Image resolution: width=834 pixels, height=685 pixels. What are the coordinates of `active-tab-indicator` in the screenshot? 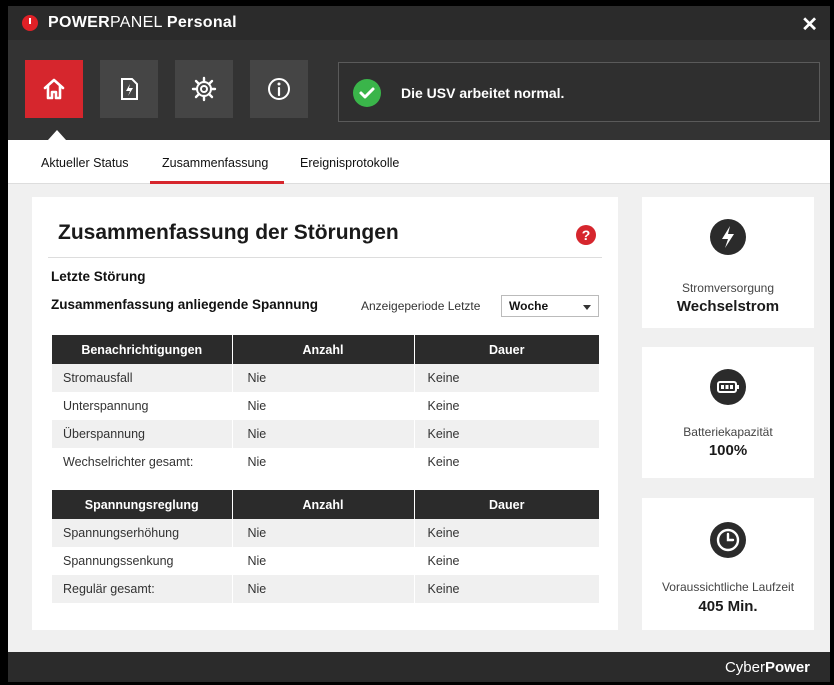 It's located at (217, 182).